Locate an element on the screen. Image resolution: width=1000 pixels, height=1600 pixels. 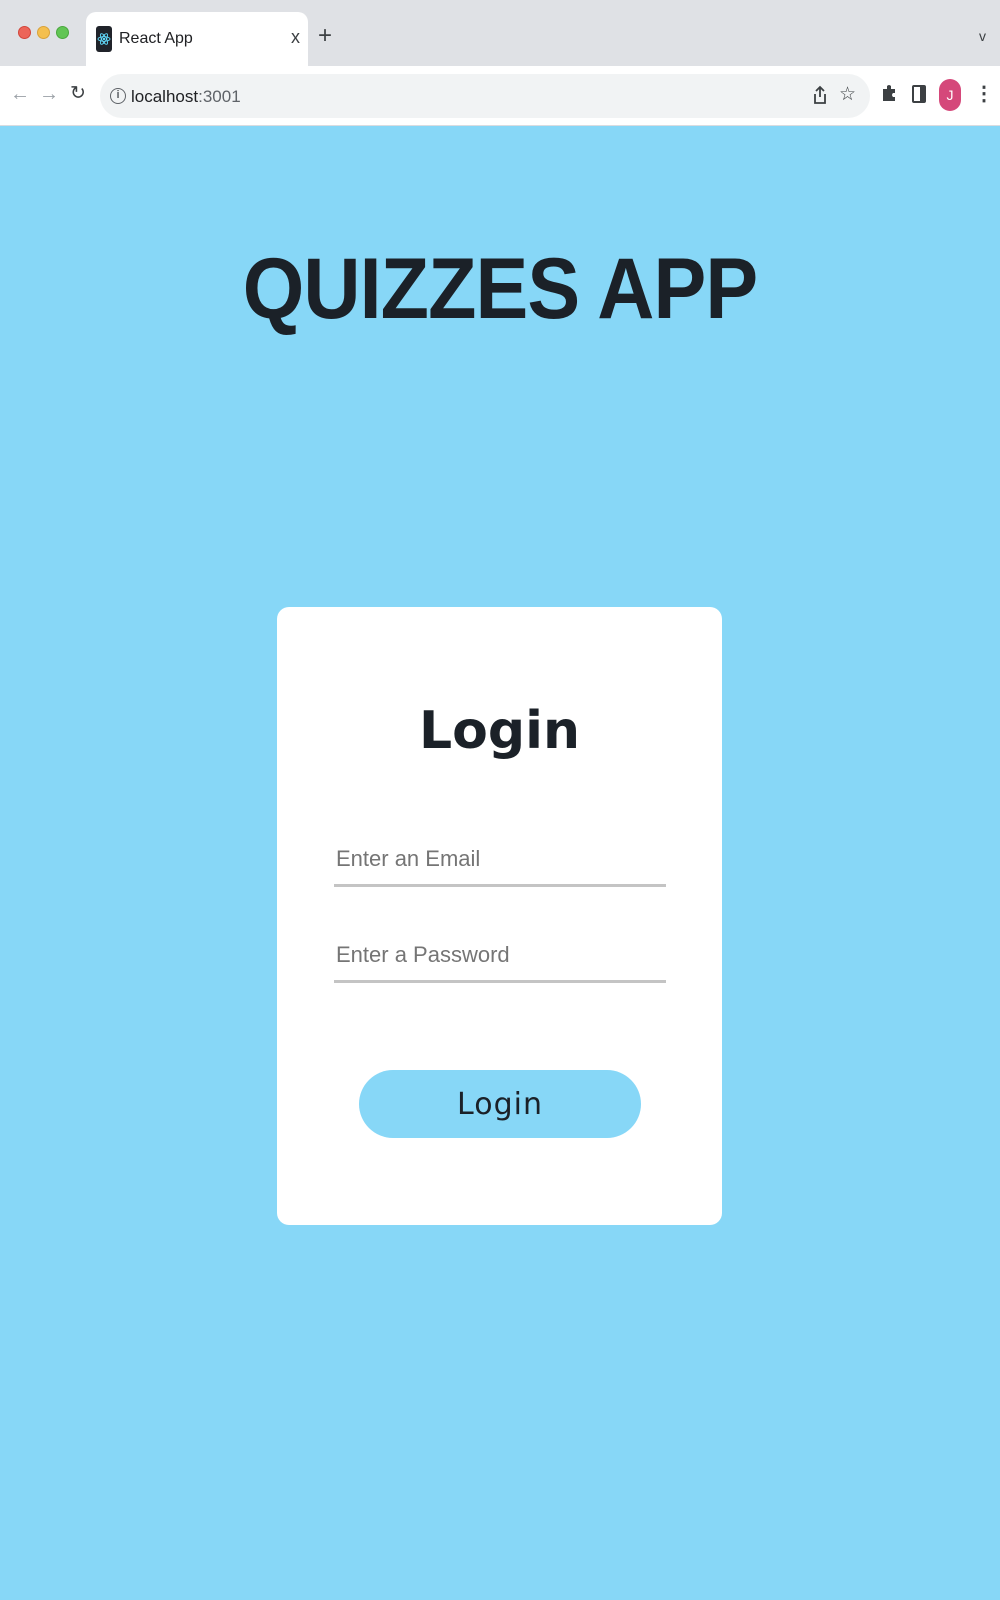
address-bar: i localhost:3001 ☆ is located at coordinates (485, 96).